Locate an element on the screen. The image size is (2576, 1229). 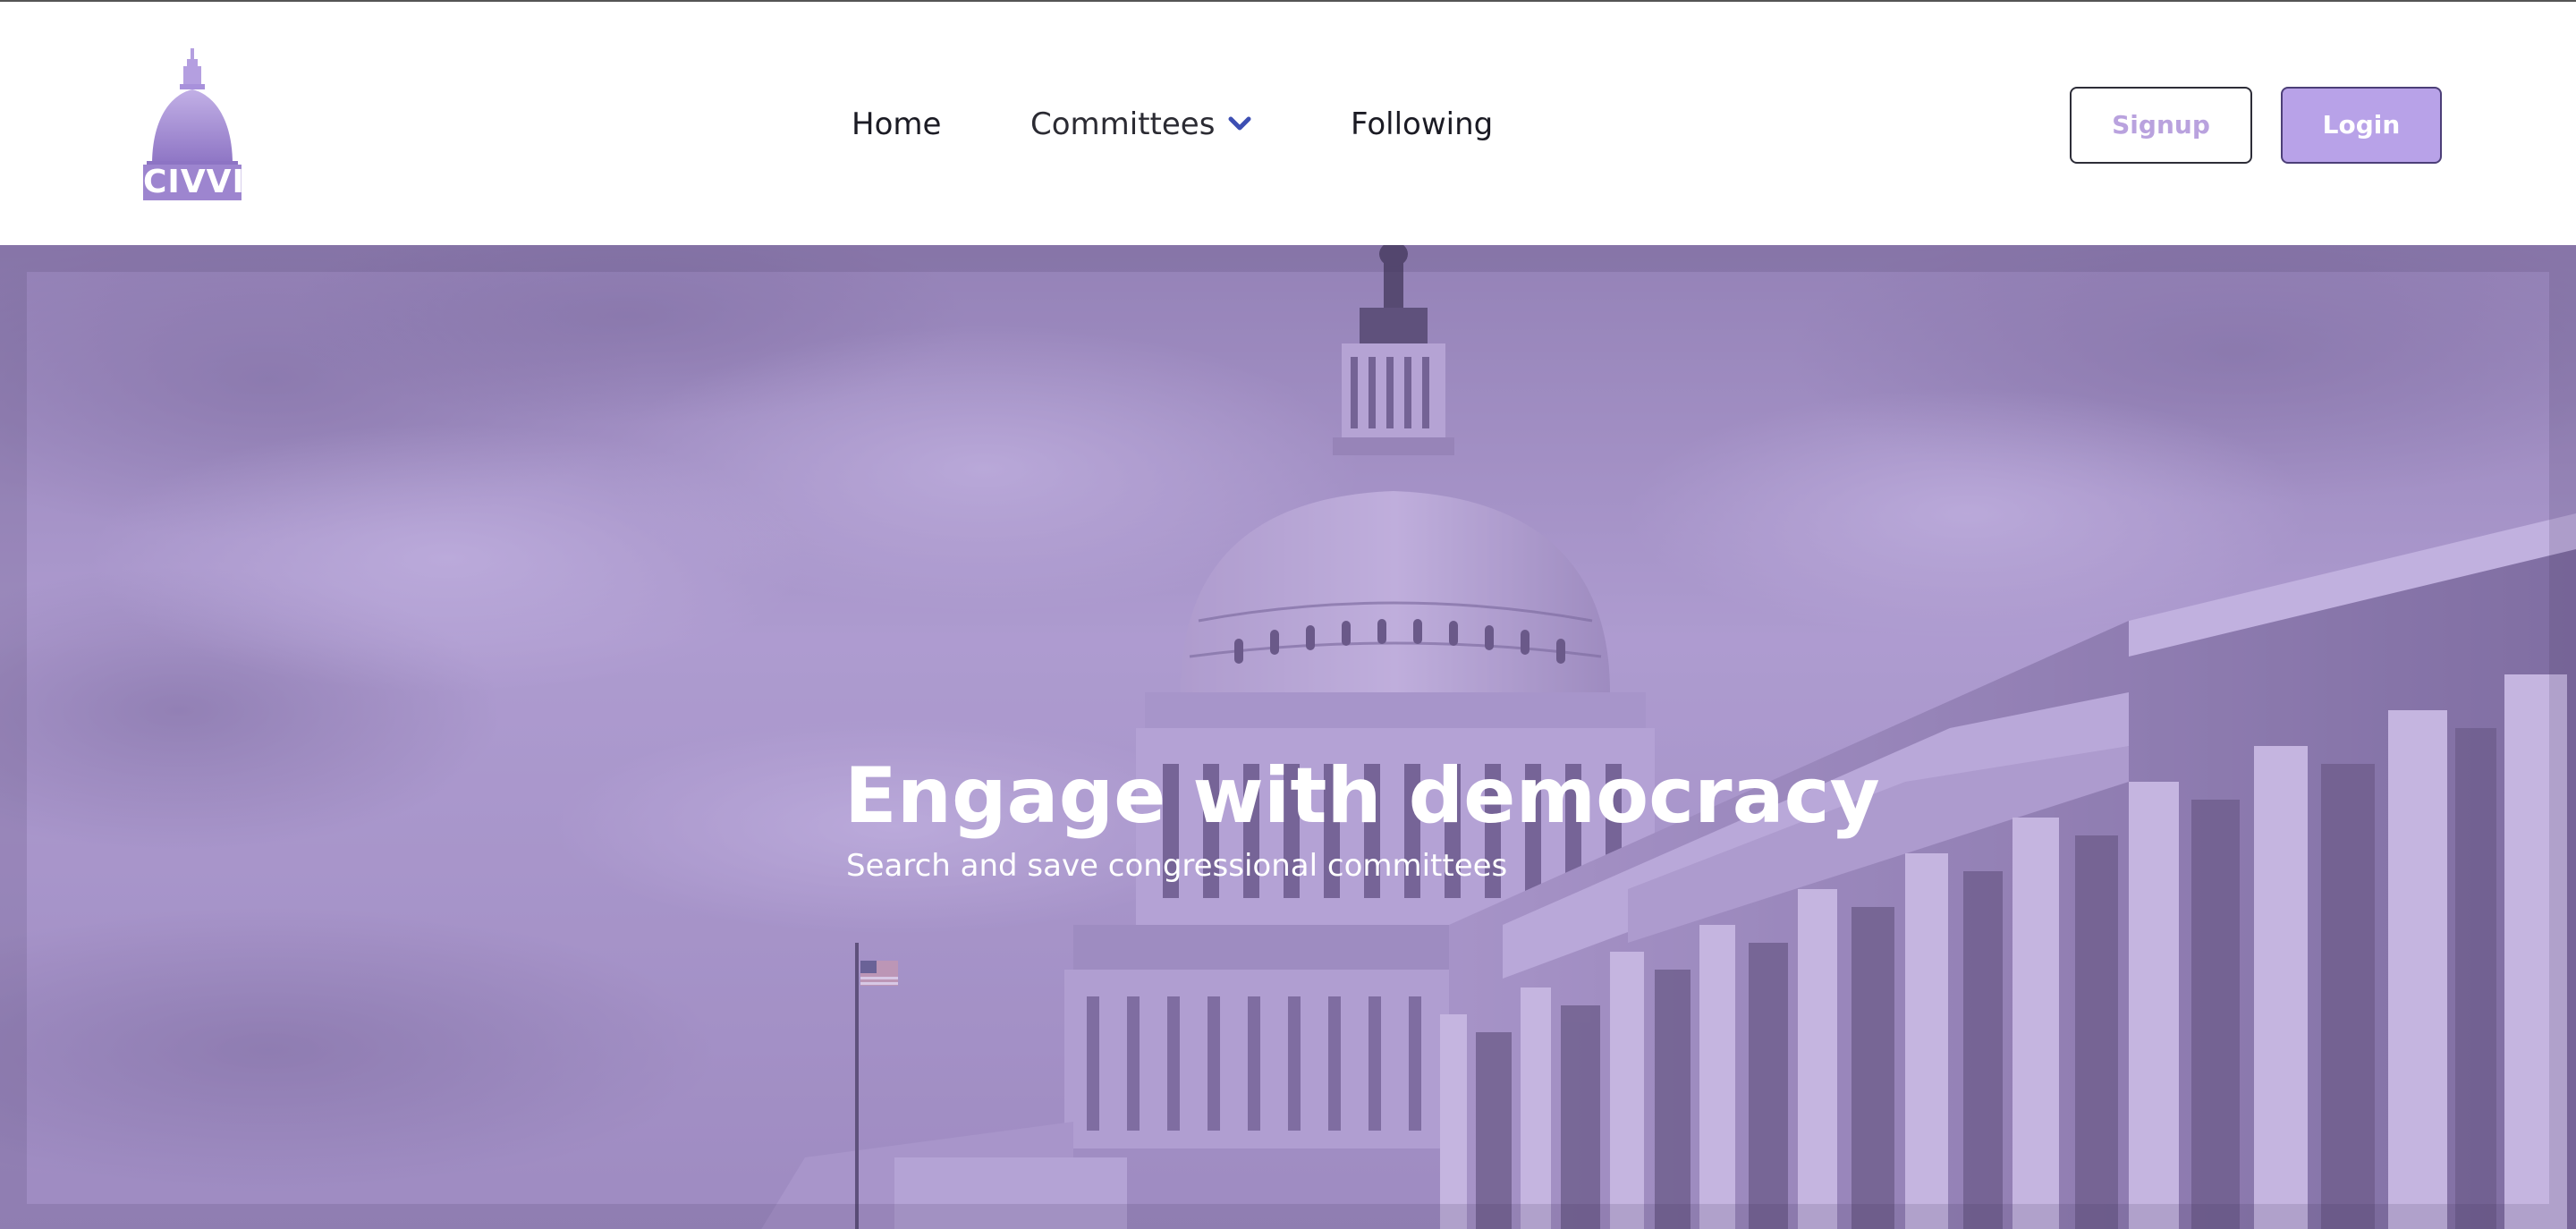
nav-home-link: Home is located at coordinates (896, 124).